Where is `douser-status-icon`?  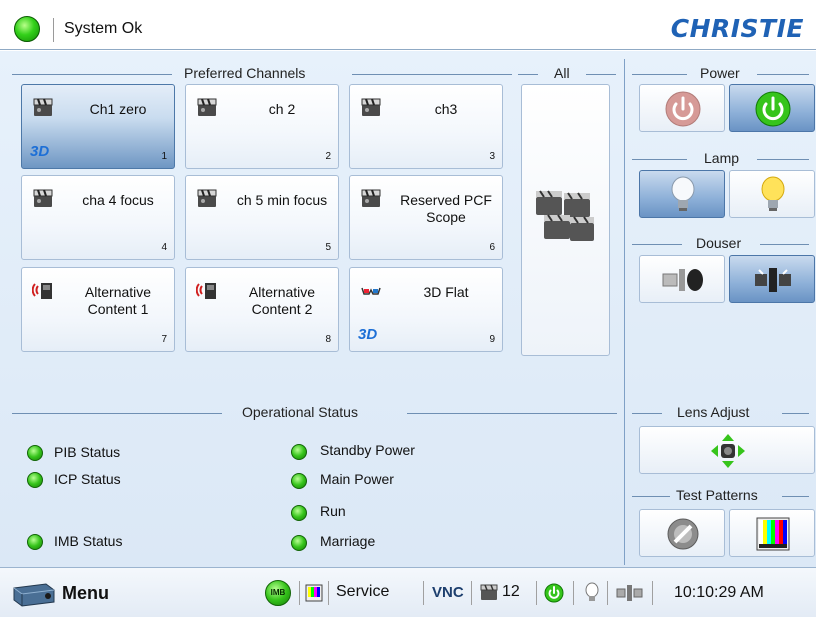
douser-status-icon is located at coordinates (630, 593).